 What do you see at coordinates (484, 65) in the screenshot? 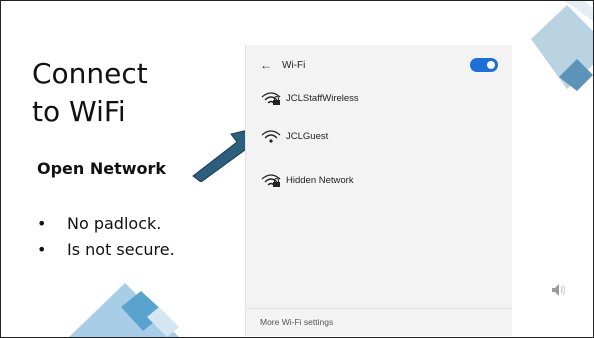
I see `wifi-toggle` at bounding box center [484, 65].